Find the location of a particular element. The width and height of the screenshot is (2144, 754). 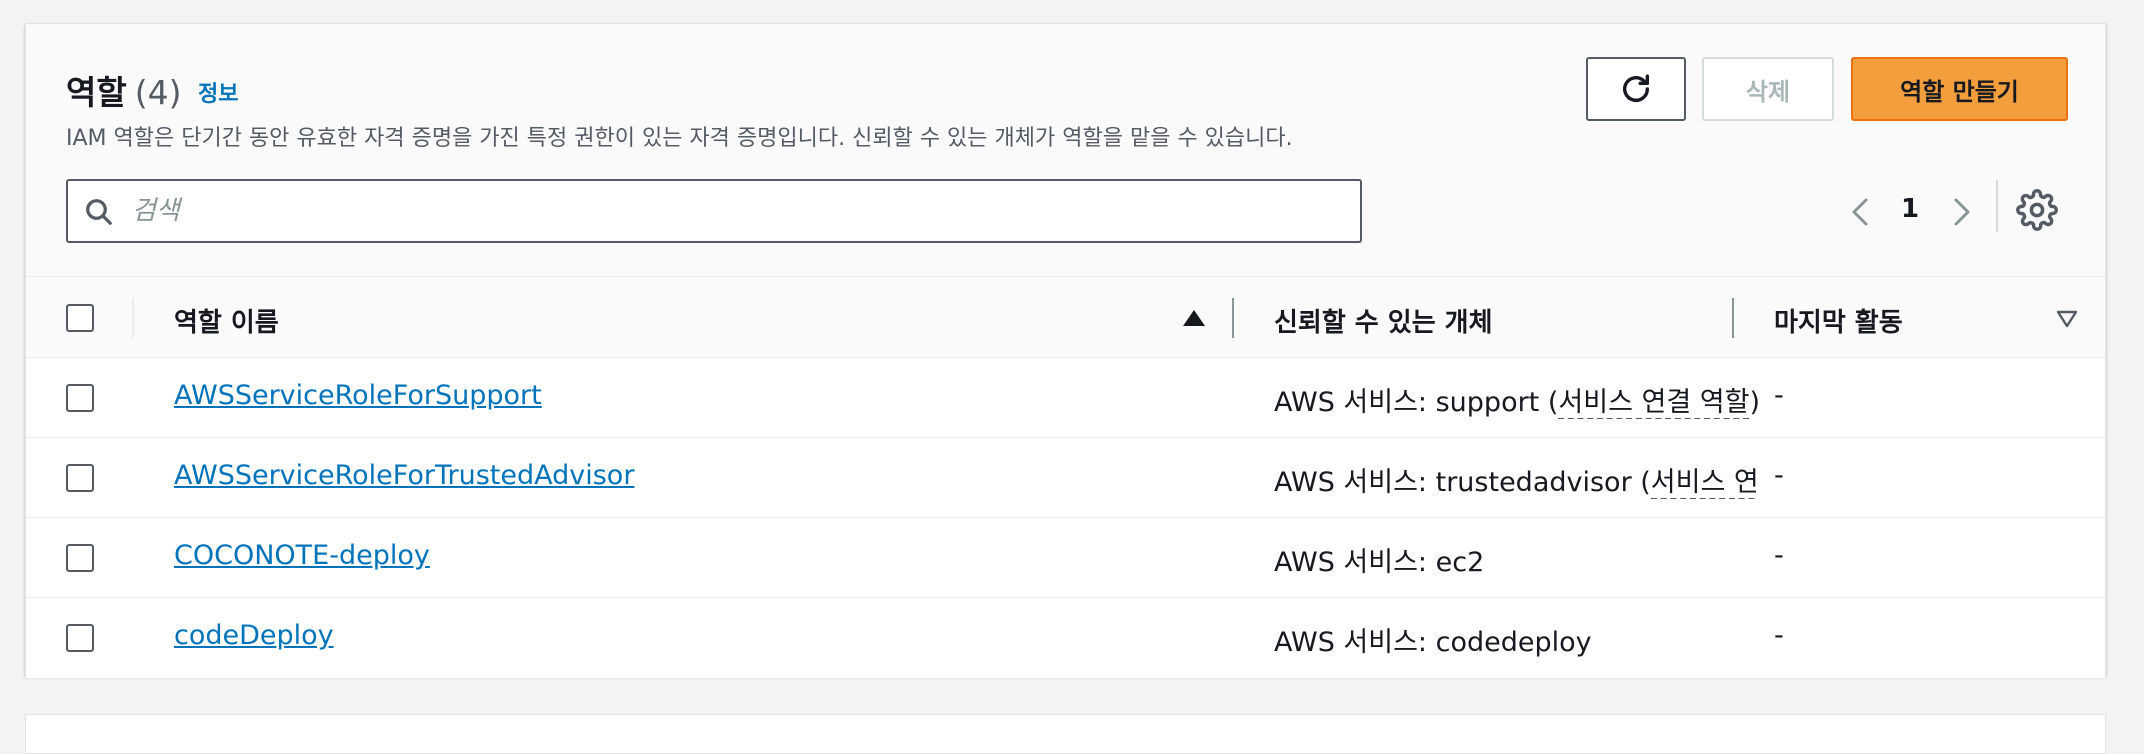

table-header: 역할 이름 신뢰할 수 있는 개체 마지막 활동 is located at coordinates (1065, 318).